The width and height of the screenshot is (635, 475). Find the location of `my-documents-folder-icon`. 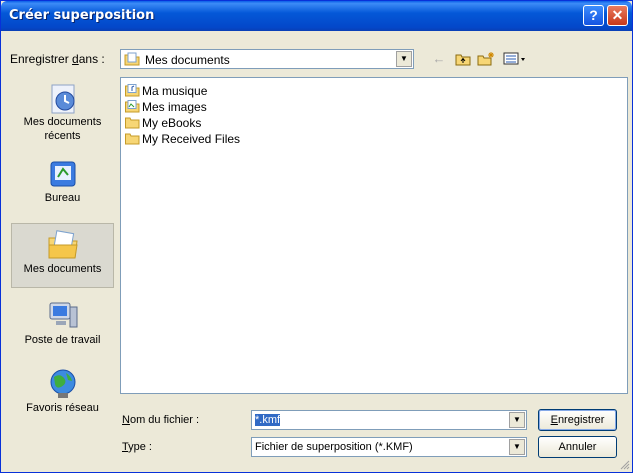

my-documents-folder-icon is located at coordinates (132, 59).